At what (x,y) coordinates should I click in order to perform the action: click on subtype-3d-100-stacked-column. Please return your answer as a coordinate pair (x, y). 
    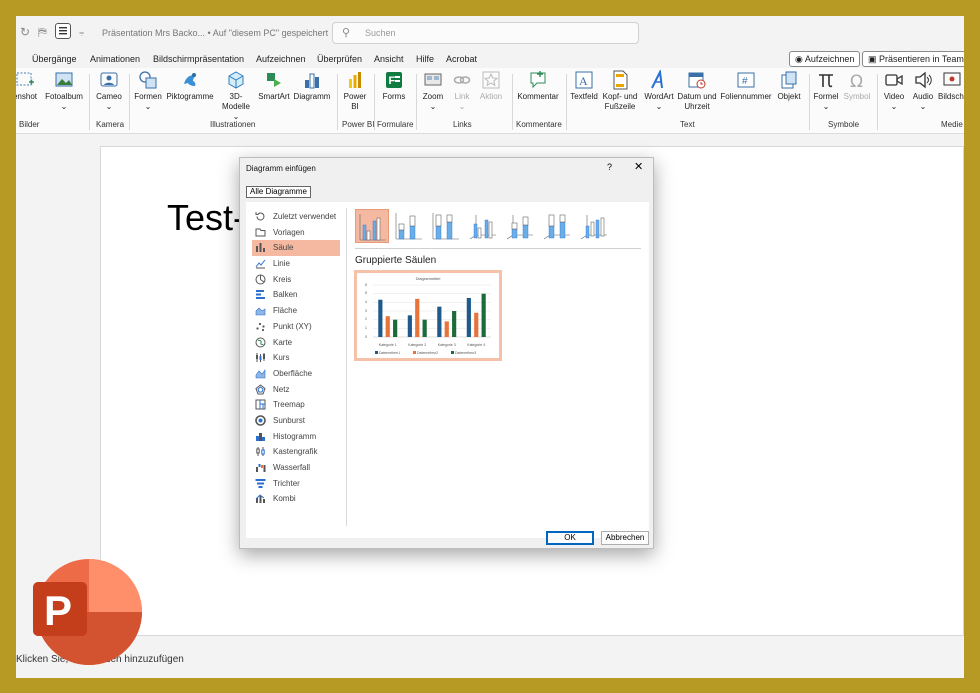
    Looking at the image, I should click on (557, 226).